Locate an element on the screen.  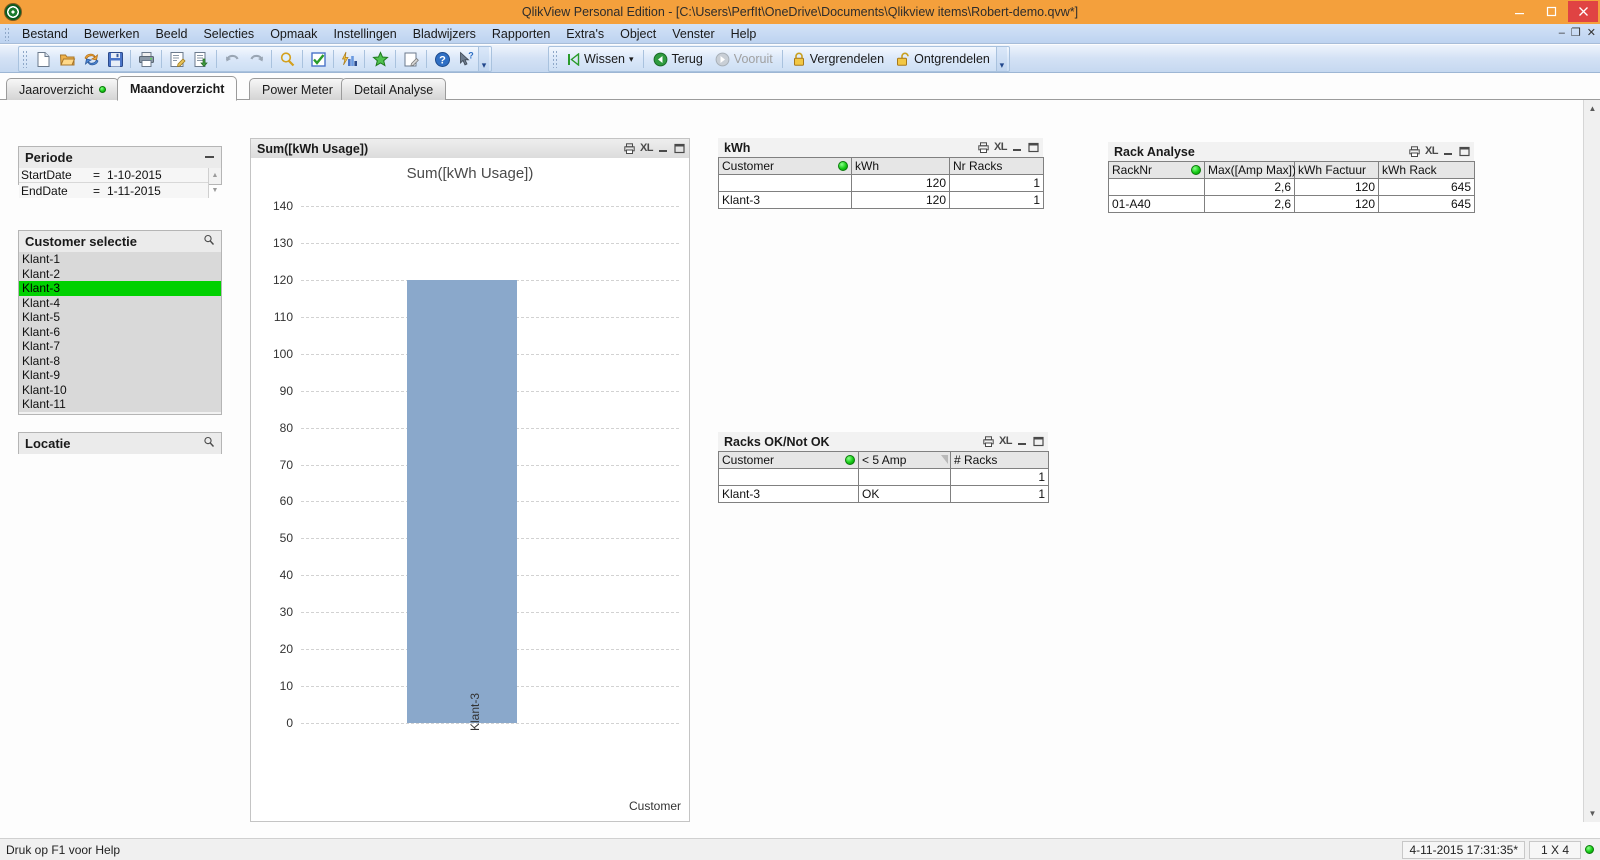
table-row: 2,6 120 645 is located at coordinates (1291, 187).